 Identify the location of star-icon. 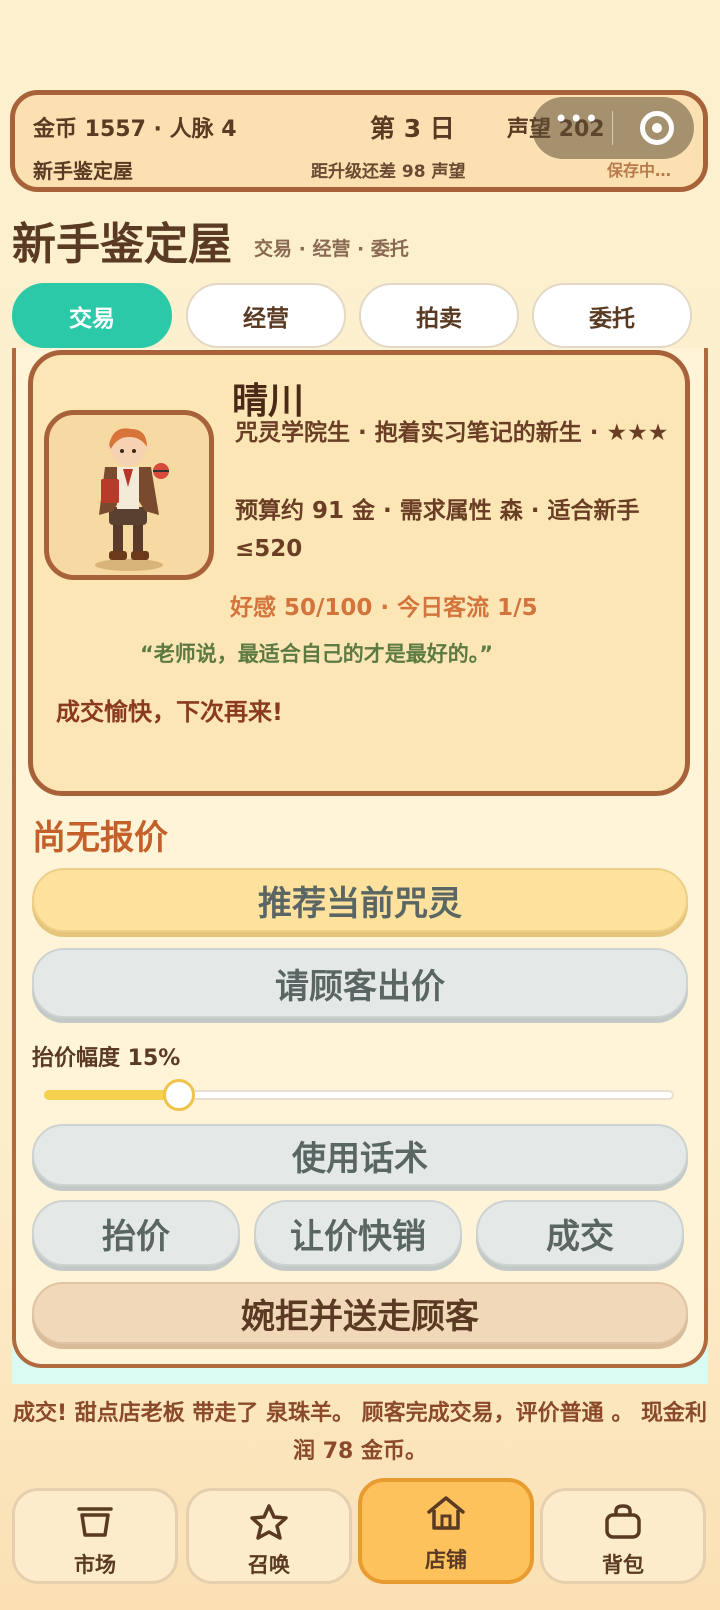
(269, 1524).